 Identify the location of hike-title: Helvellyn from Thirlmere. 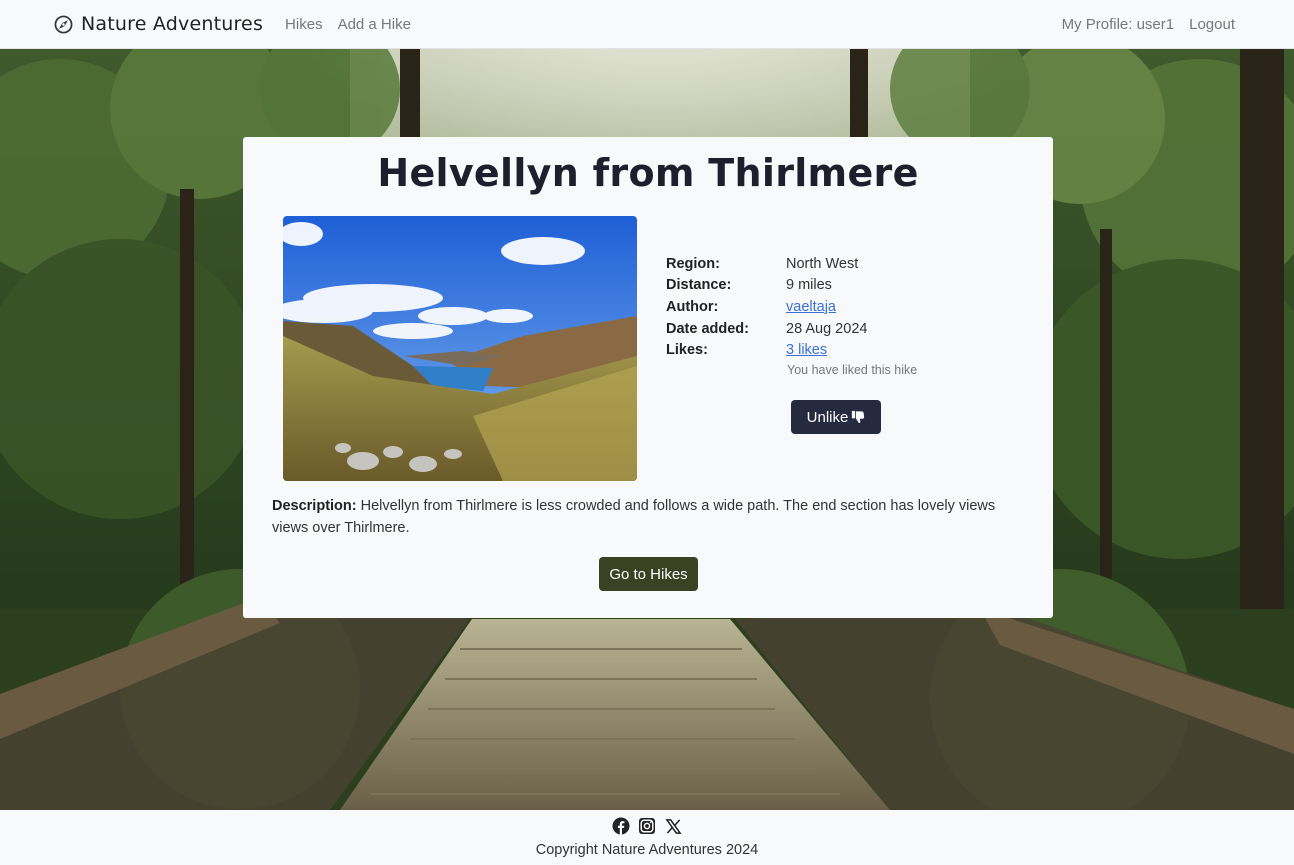
(648, 173).